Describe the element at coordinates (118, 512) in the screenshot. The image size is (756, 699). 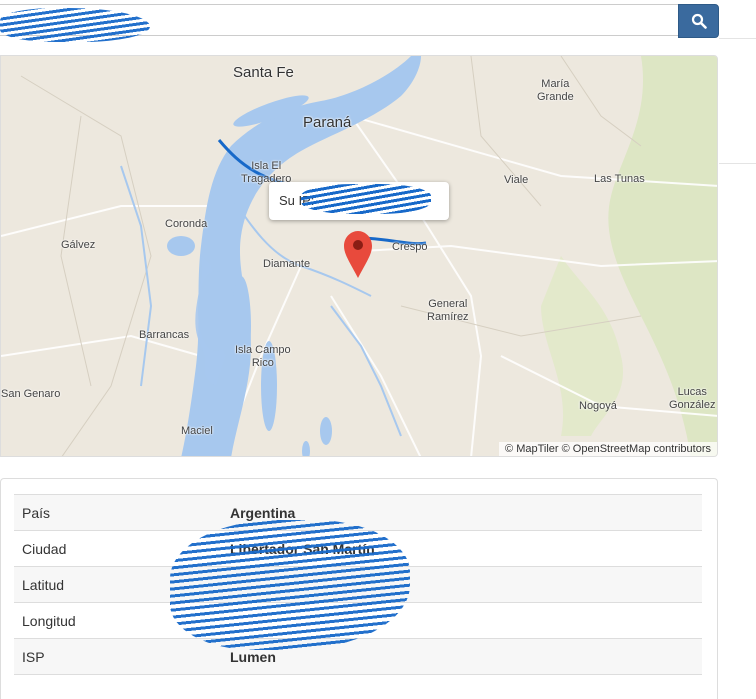
I see `row-key: País` at that location.